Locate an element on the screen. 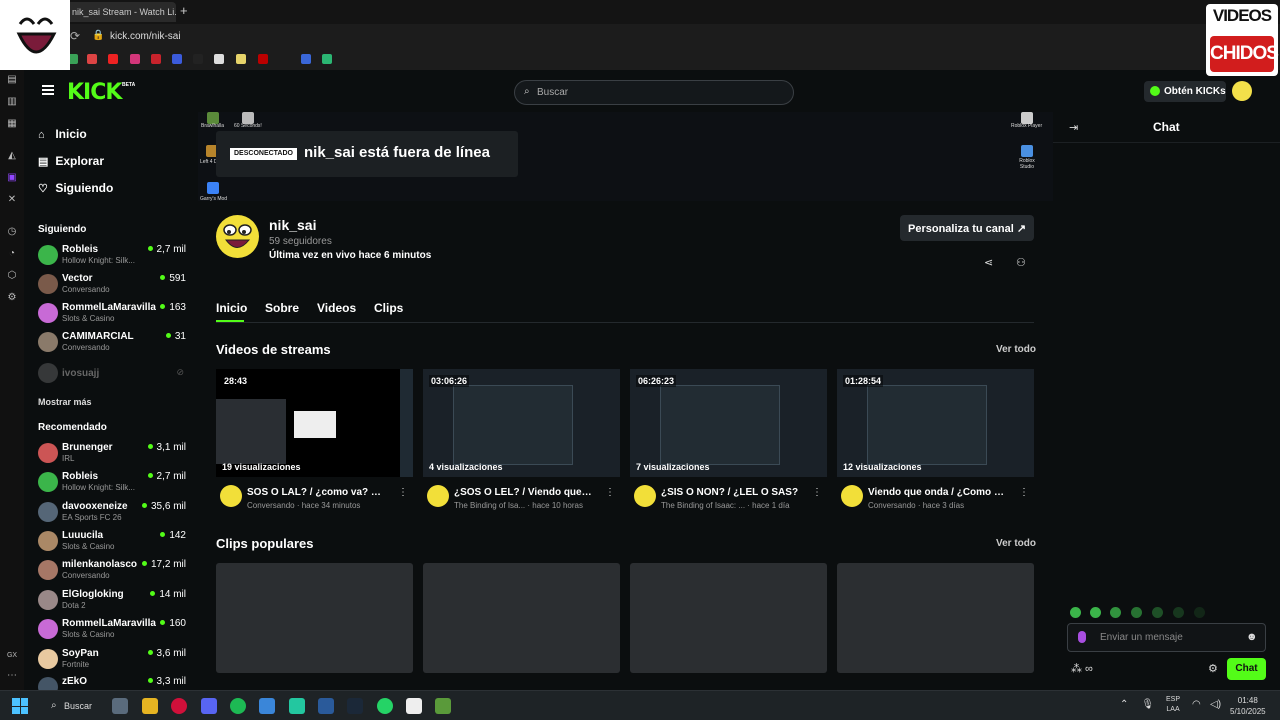  spotify-icon is located at coordinates (238, 706).